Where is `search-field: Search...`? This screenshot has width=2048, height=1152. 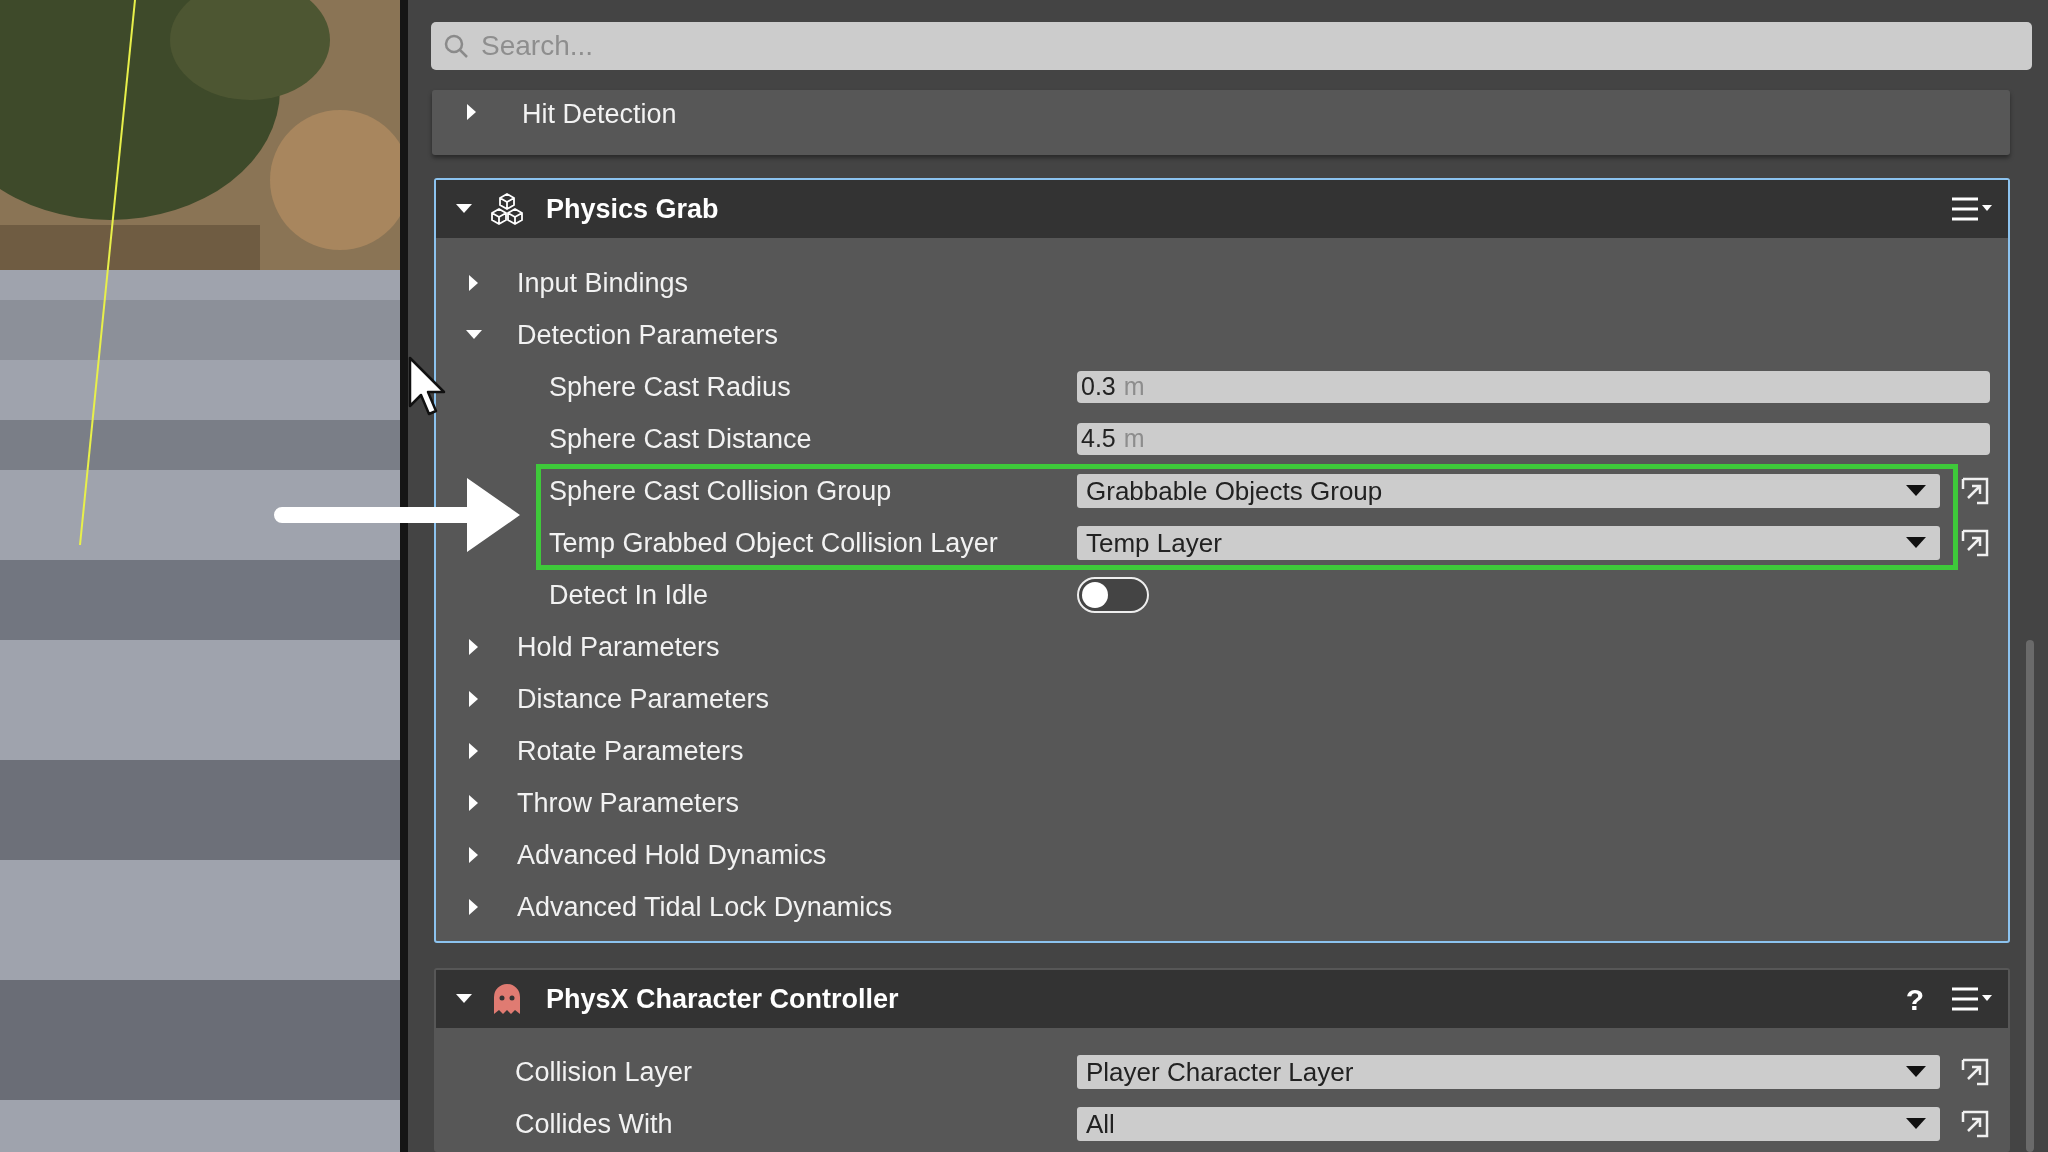 search-field: Search... is located at coordinates (1231, 46).